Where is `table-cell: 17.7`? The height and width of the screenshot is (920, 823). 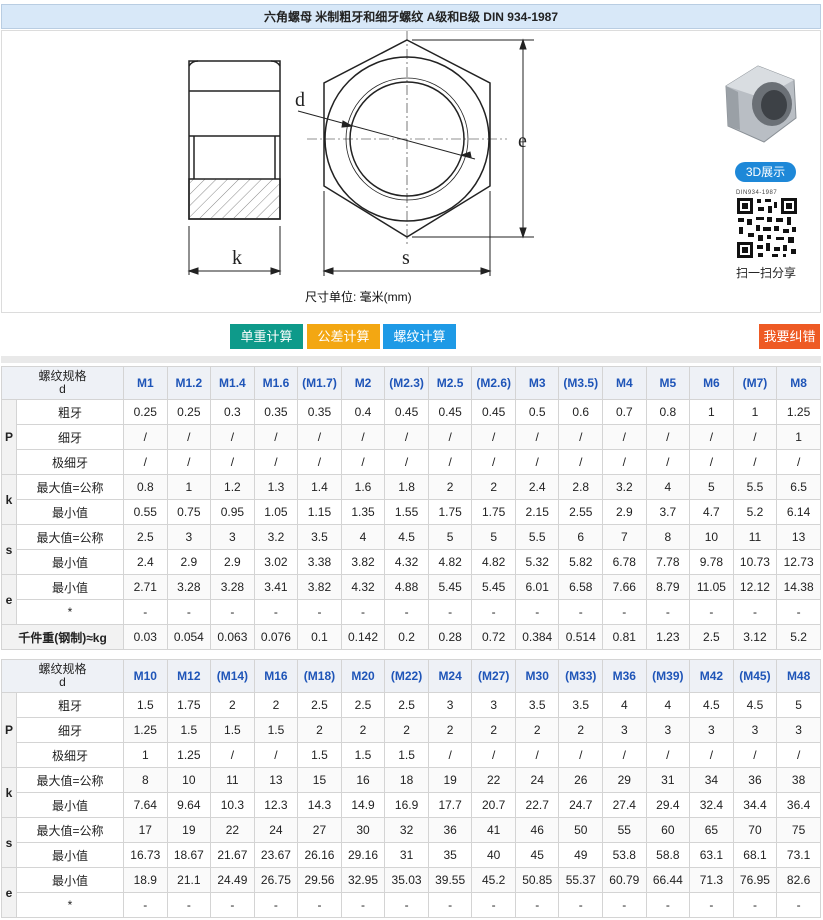
table-cell: 17.7 is located at coordinates (450, 805).